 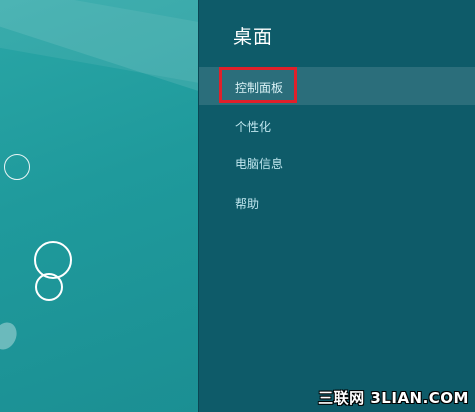 What do you see at coordinates (253, 126) in the screenshot?
I see `menu-item-personalization: 个性化` at bounding box center [253, 126].